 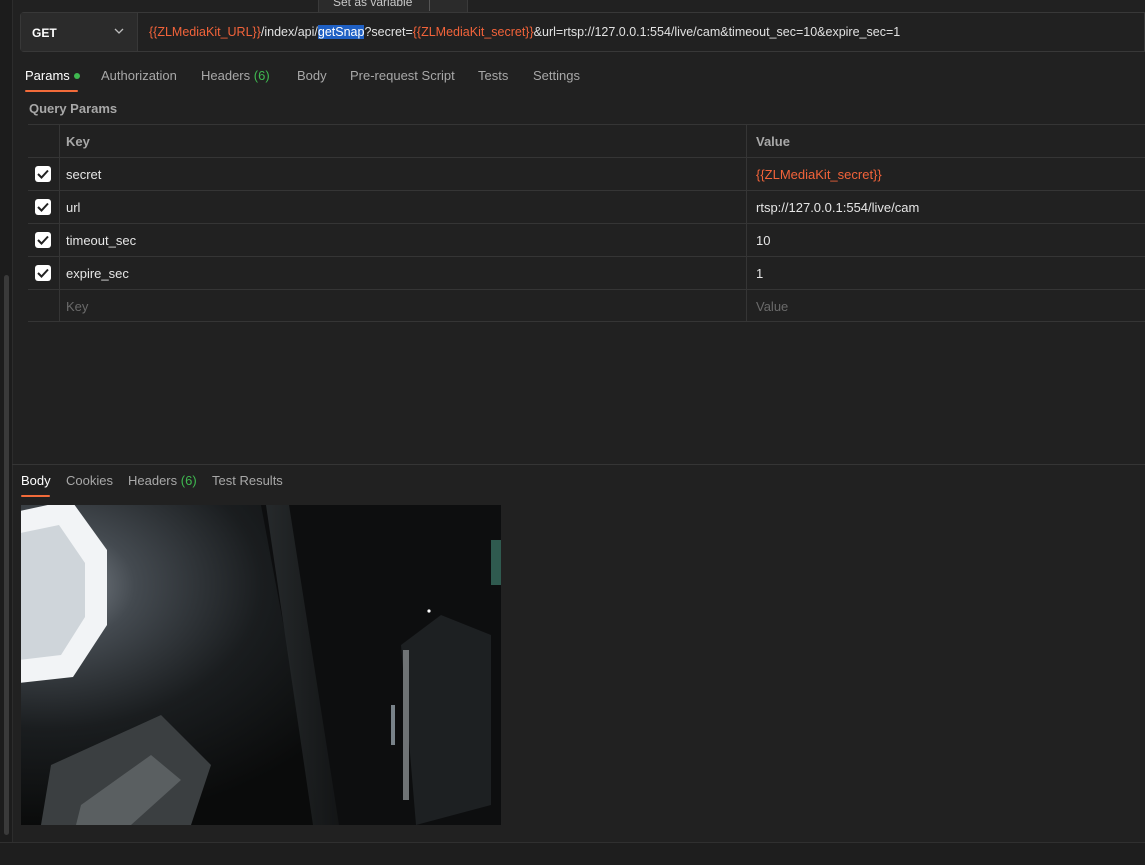 What do you see at coordinates (586, 140) in the screenshot?
I see `table-header-row: Key Value` at bounding box center [586, 140].